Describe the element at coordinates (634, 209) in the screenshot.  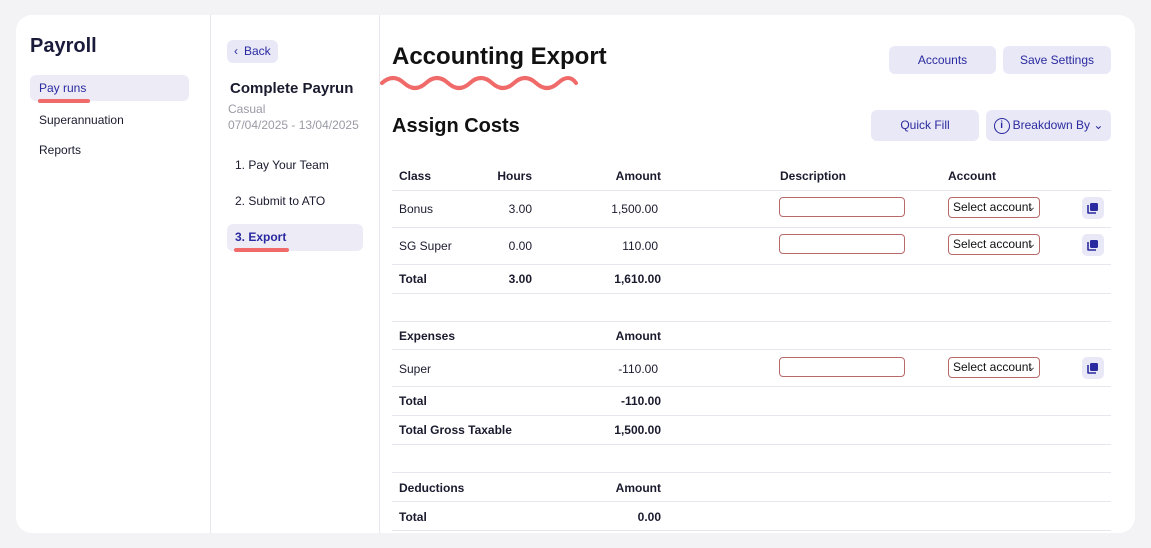
I see `row-amount: 1,500.00` at that location.